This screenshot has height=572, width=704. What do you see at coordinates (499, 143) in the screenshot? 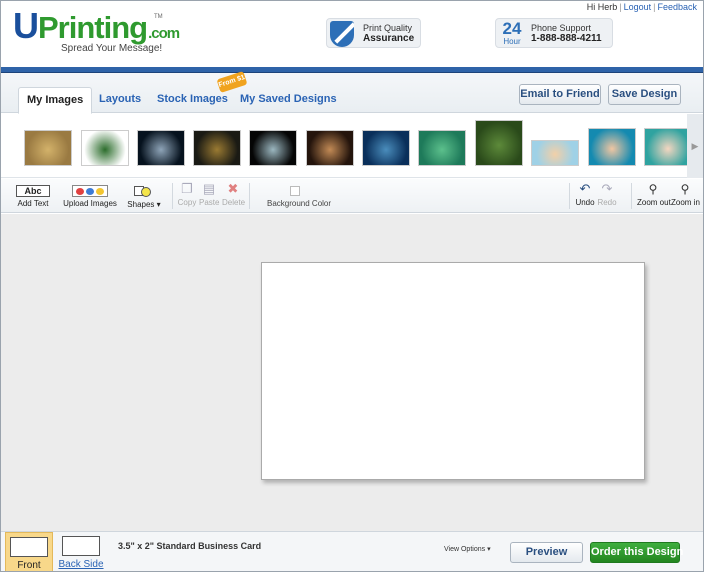
I see `kelp-image` at bounding box center [499, 143].